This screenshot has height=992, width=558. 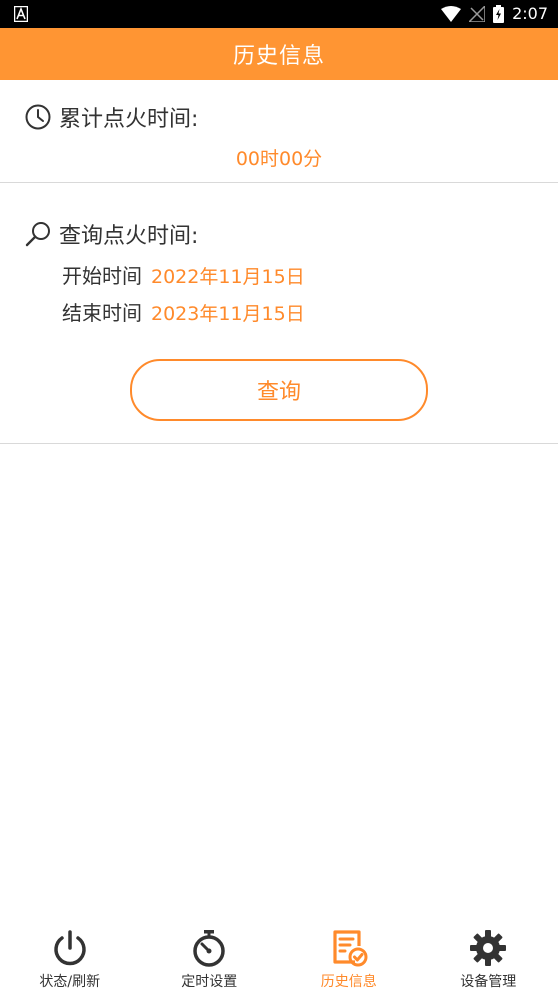 What do you see at coordinates (102, 313) in the screenshot?
I see `end-date-label: 结束时间` at bounding box center [102, 313].